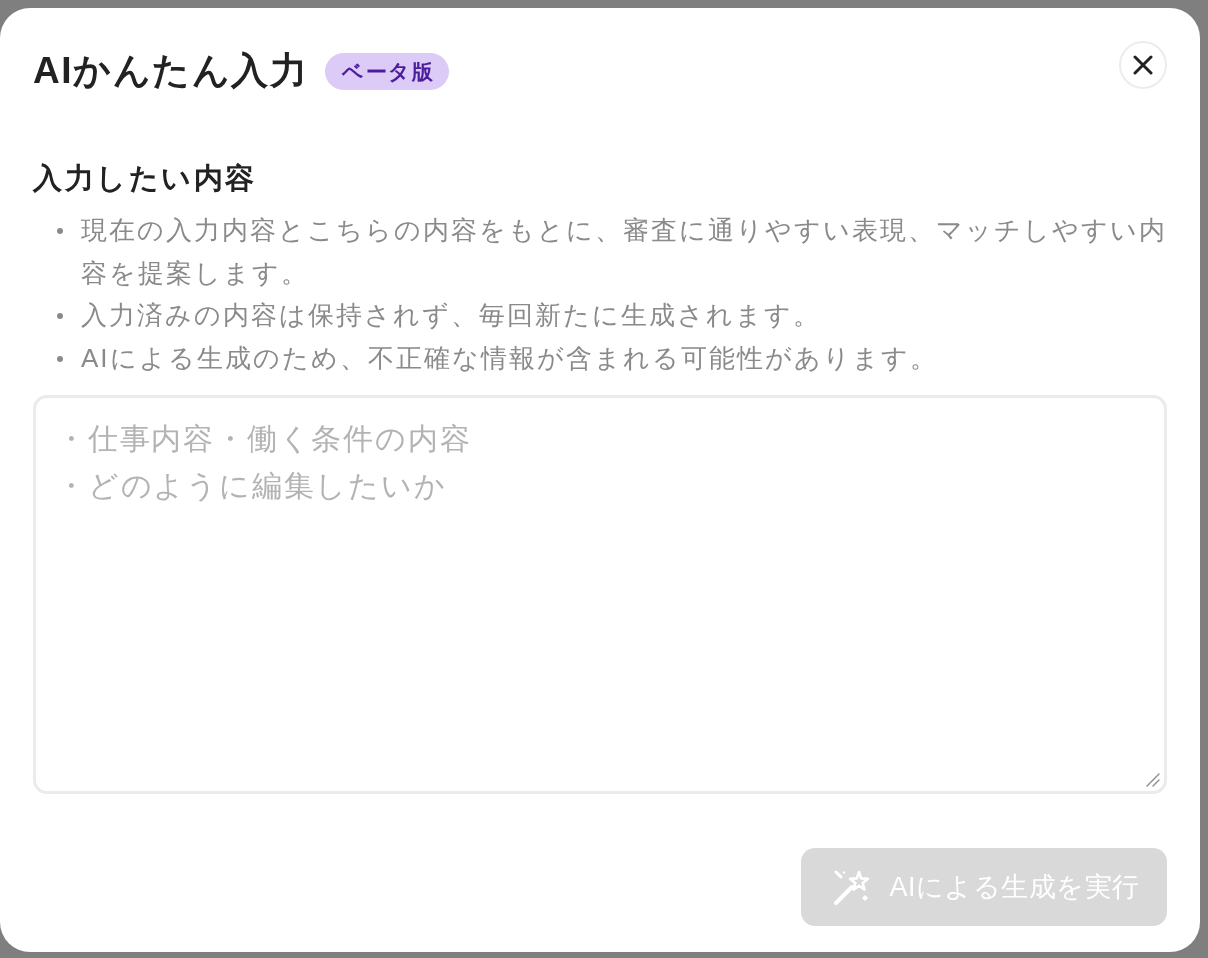 The height and width of the screenshot is (958, 1208). Describe the element at coordinates (624, 252) in the screenshot. I see `note-text: 現在の入力内容とこちらの内容をもとに、審査に通りやすい表現、マッチしやすい内容を提案します。` at that location.